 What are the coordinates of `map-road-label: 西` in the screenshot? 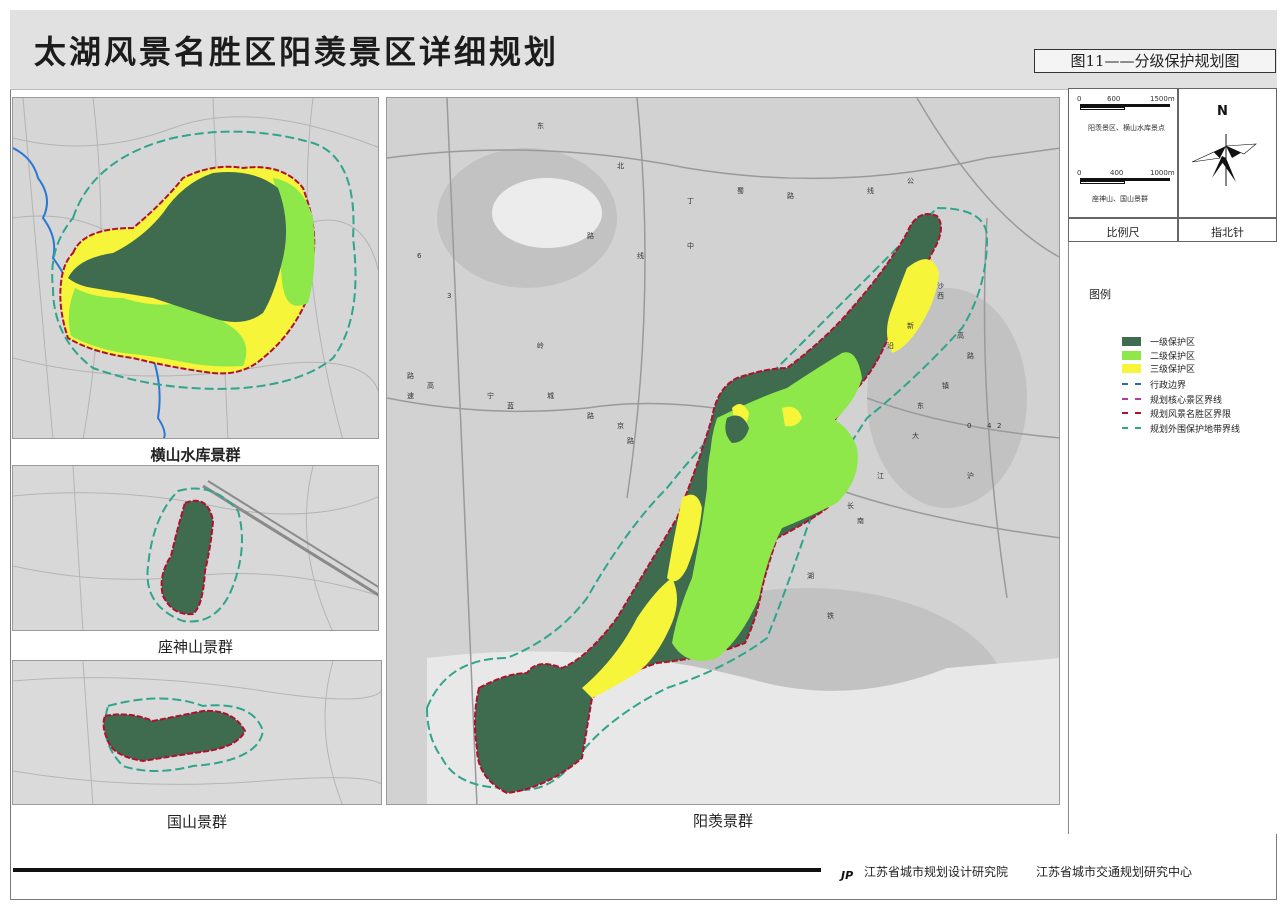 It's located at (940, 296).